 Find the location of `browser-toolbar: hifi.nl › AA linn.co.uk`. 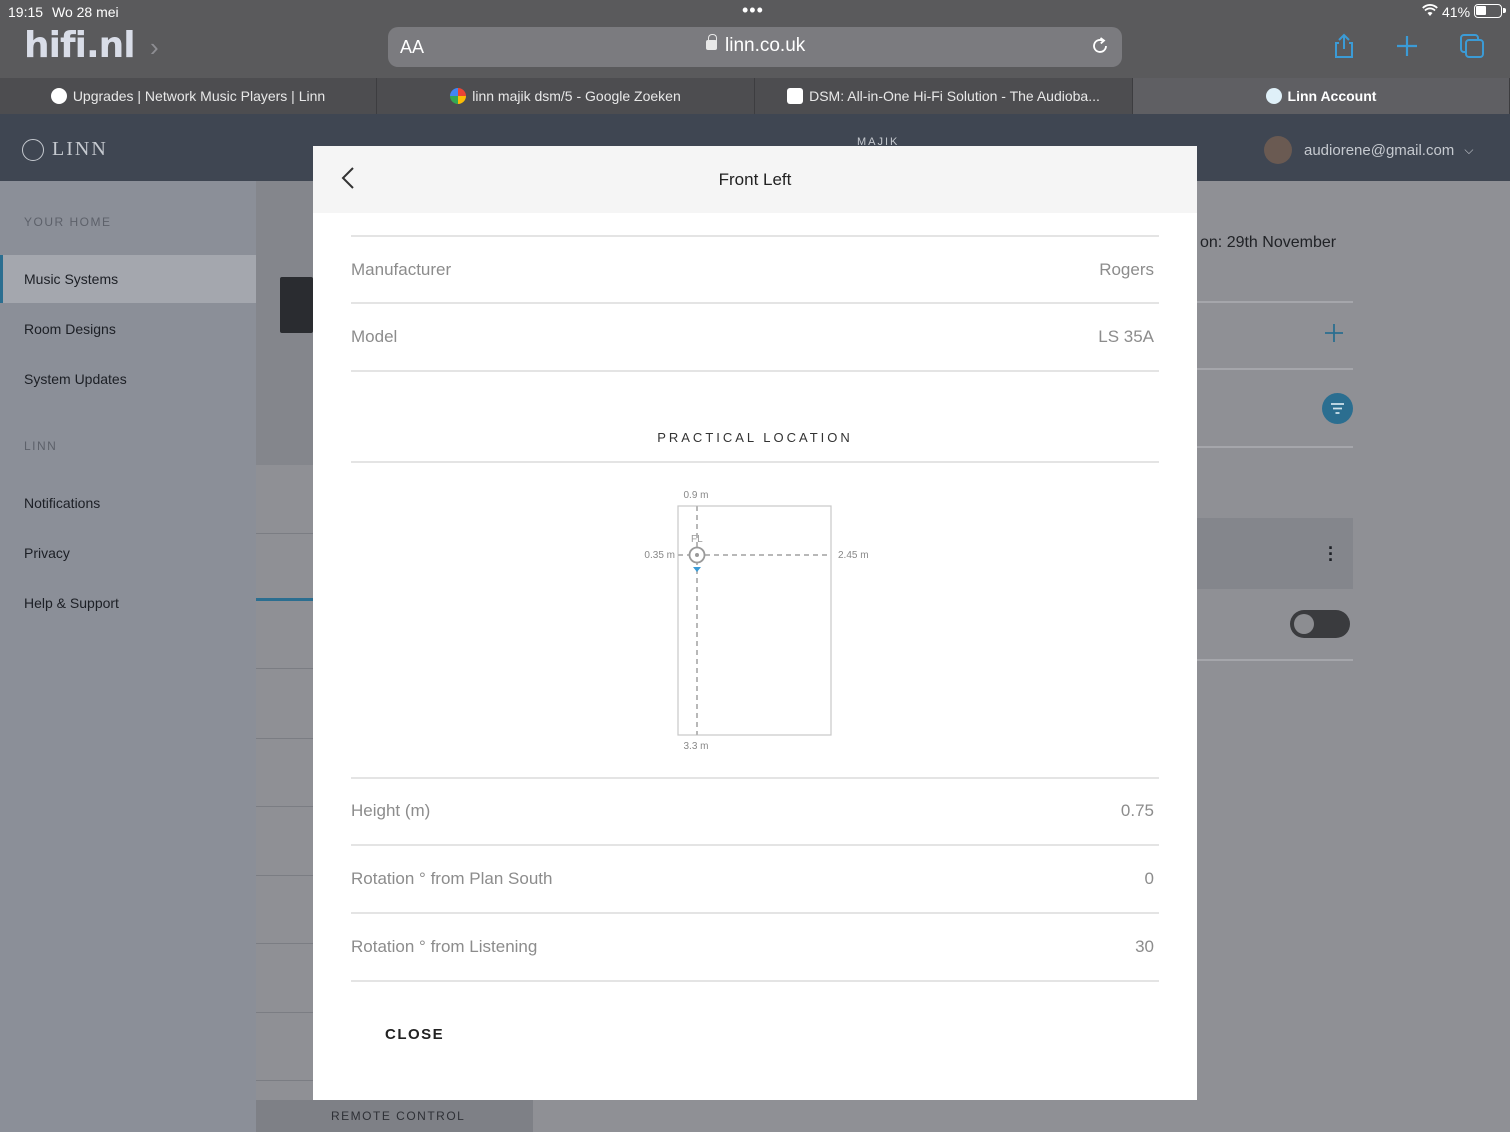

browser-toolbar: hifi.nl › AA linn.co.uk is located at coordinates (755, 51).